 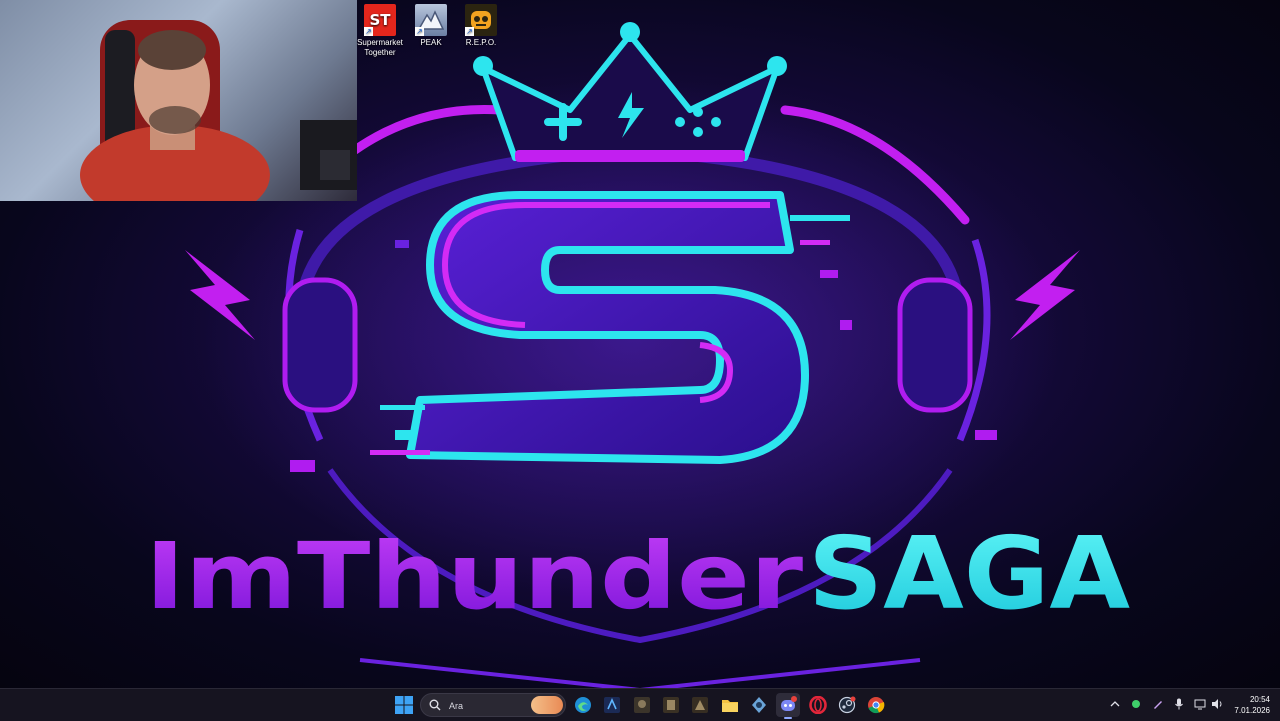 I want to click on file-explorer-icon, so click(x=730, y=706).